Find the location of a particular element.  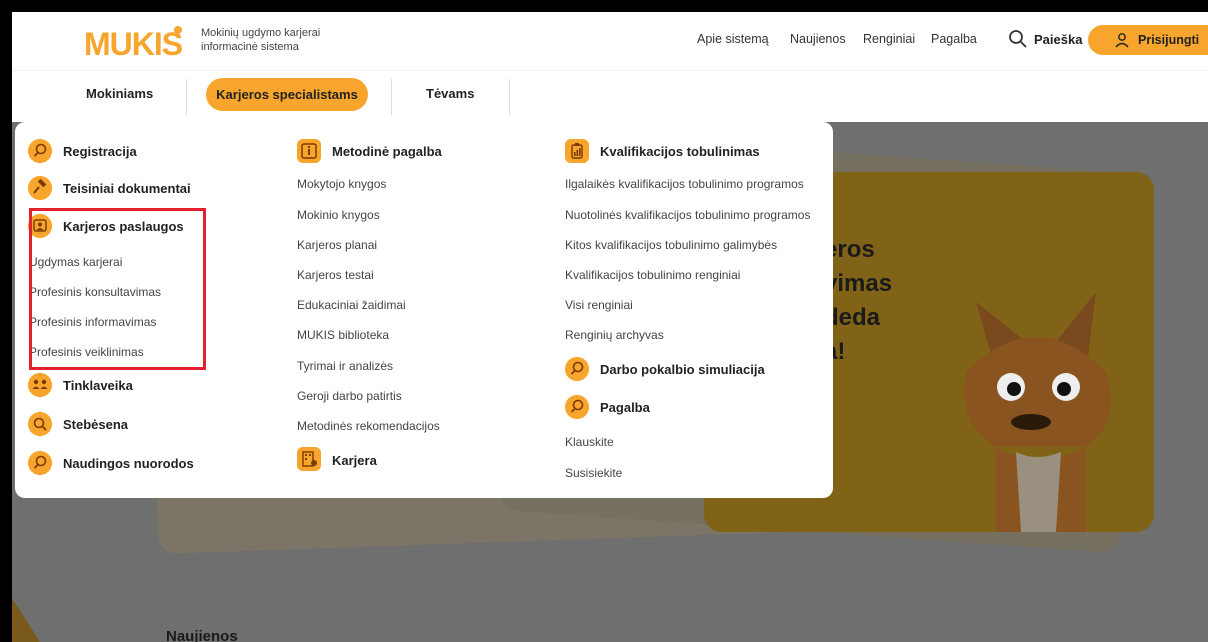

link-tyrimai-ir-analizes: Tyrimai ir analizės is located at coordinates (345, 366).